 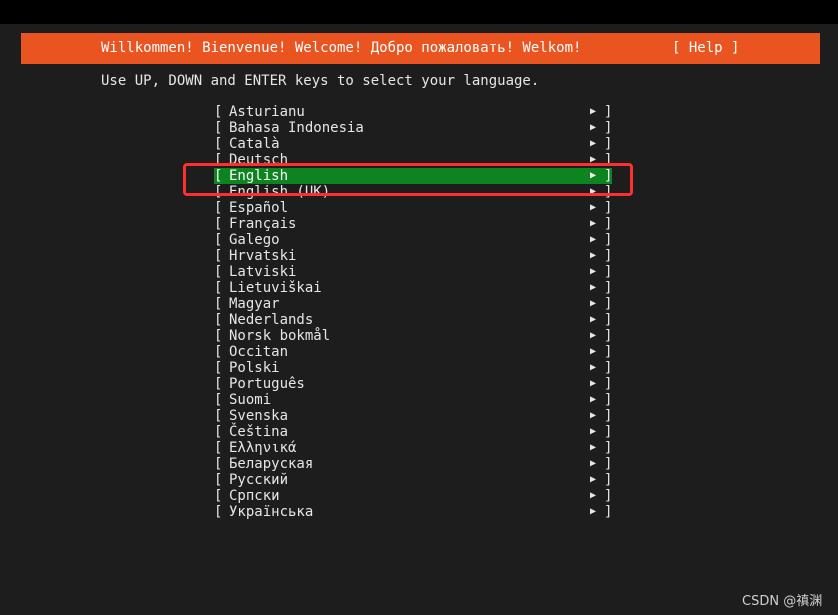 What do you see at coordinates (413, 384) in the screenshot?
I see `language-option: [Português ▶]` at bounding box center [413, 384].